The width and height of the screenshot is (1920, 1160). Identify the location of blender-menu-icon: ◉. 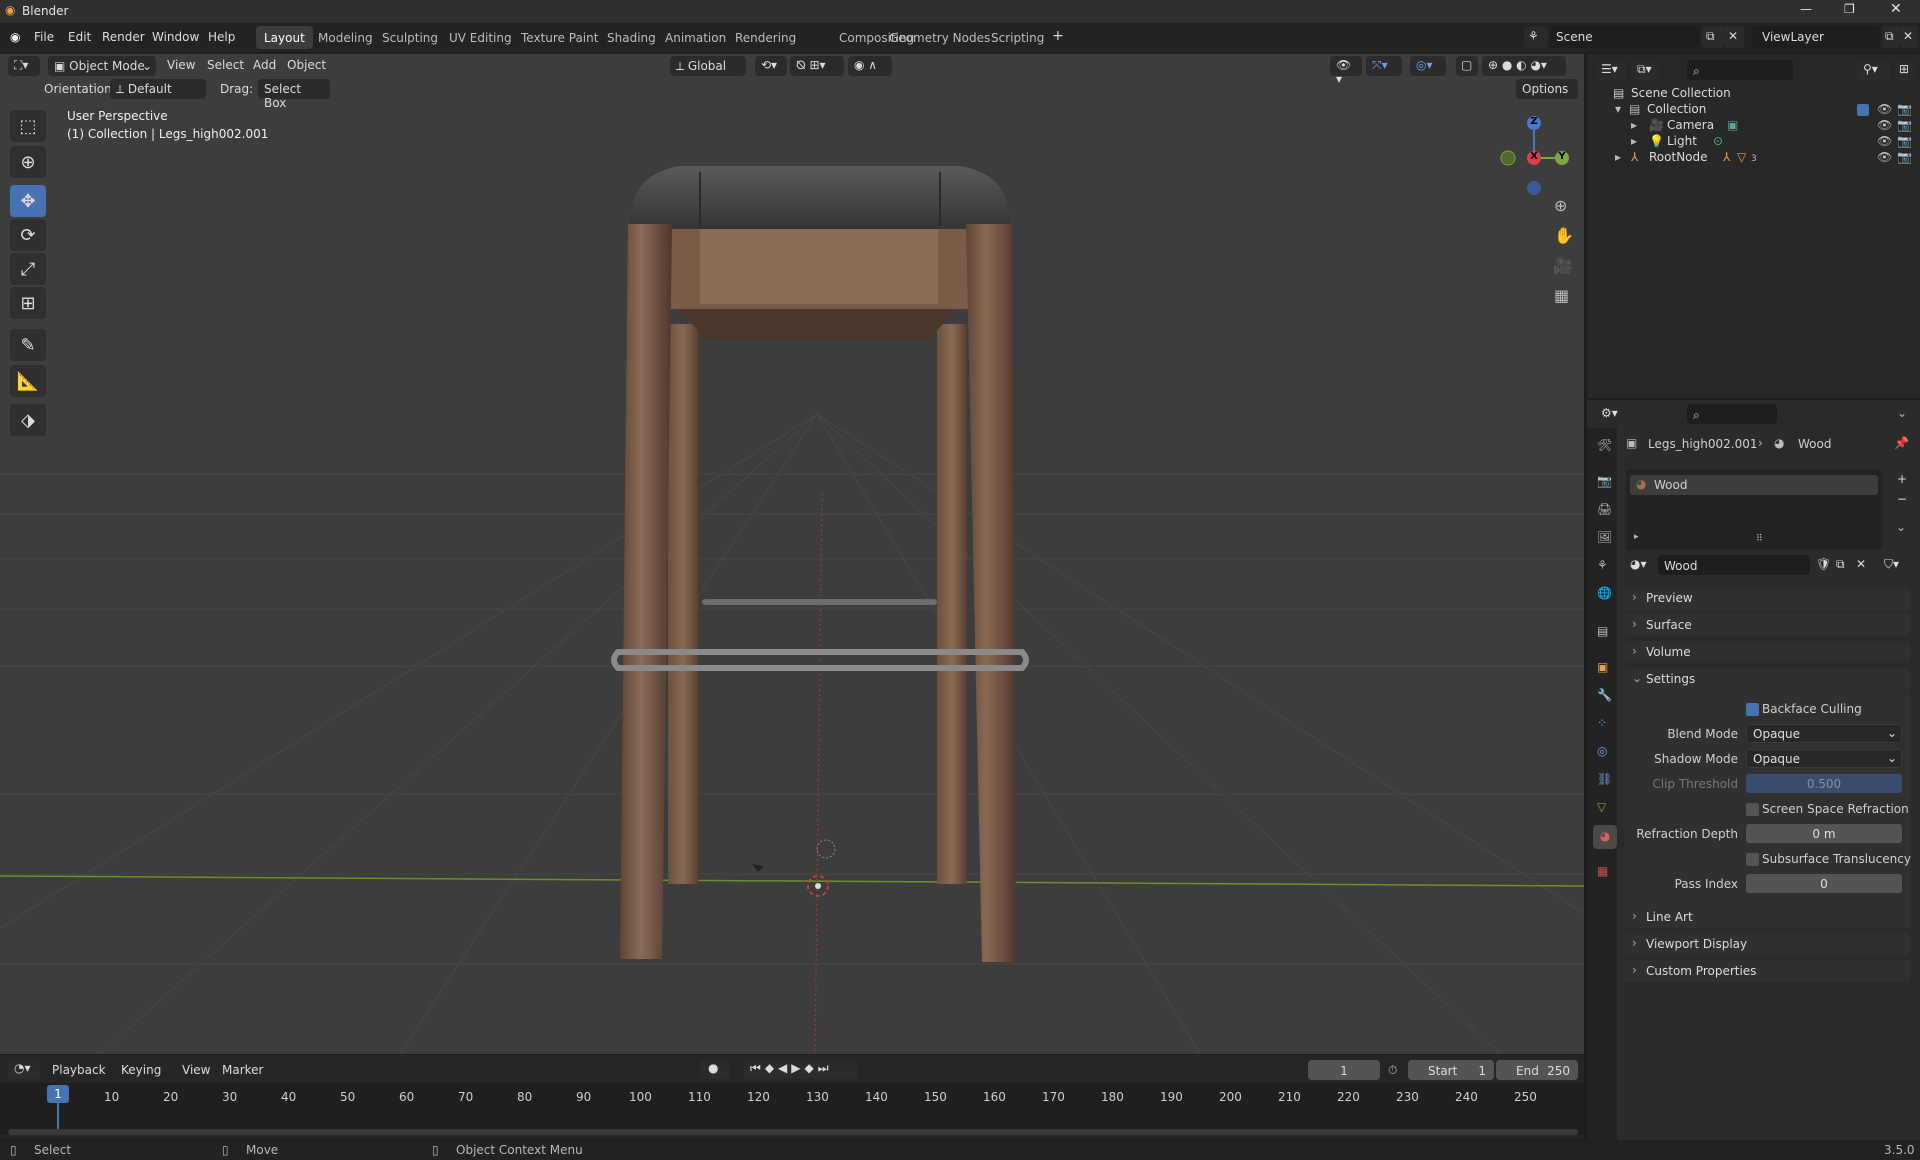
(15, 37).